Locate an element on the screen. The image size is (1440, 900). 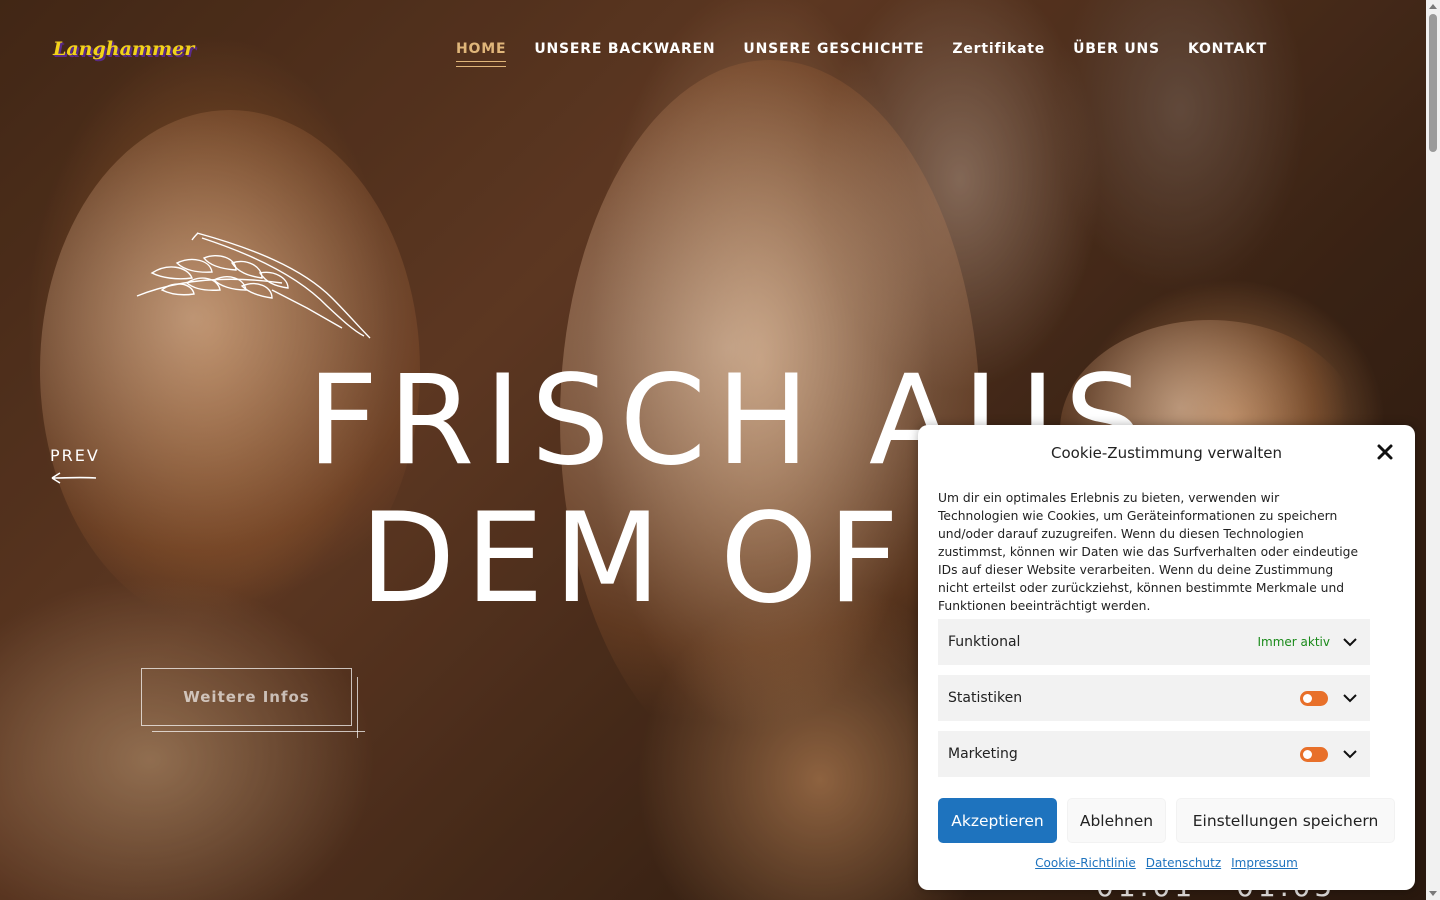
nav-kontakt: KONTAKT is located at coordinates (1227, 54).